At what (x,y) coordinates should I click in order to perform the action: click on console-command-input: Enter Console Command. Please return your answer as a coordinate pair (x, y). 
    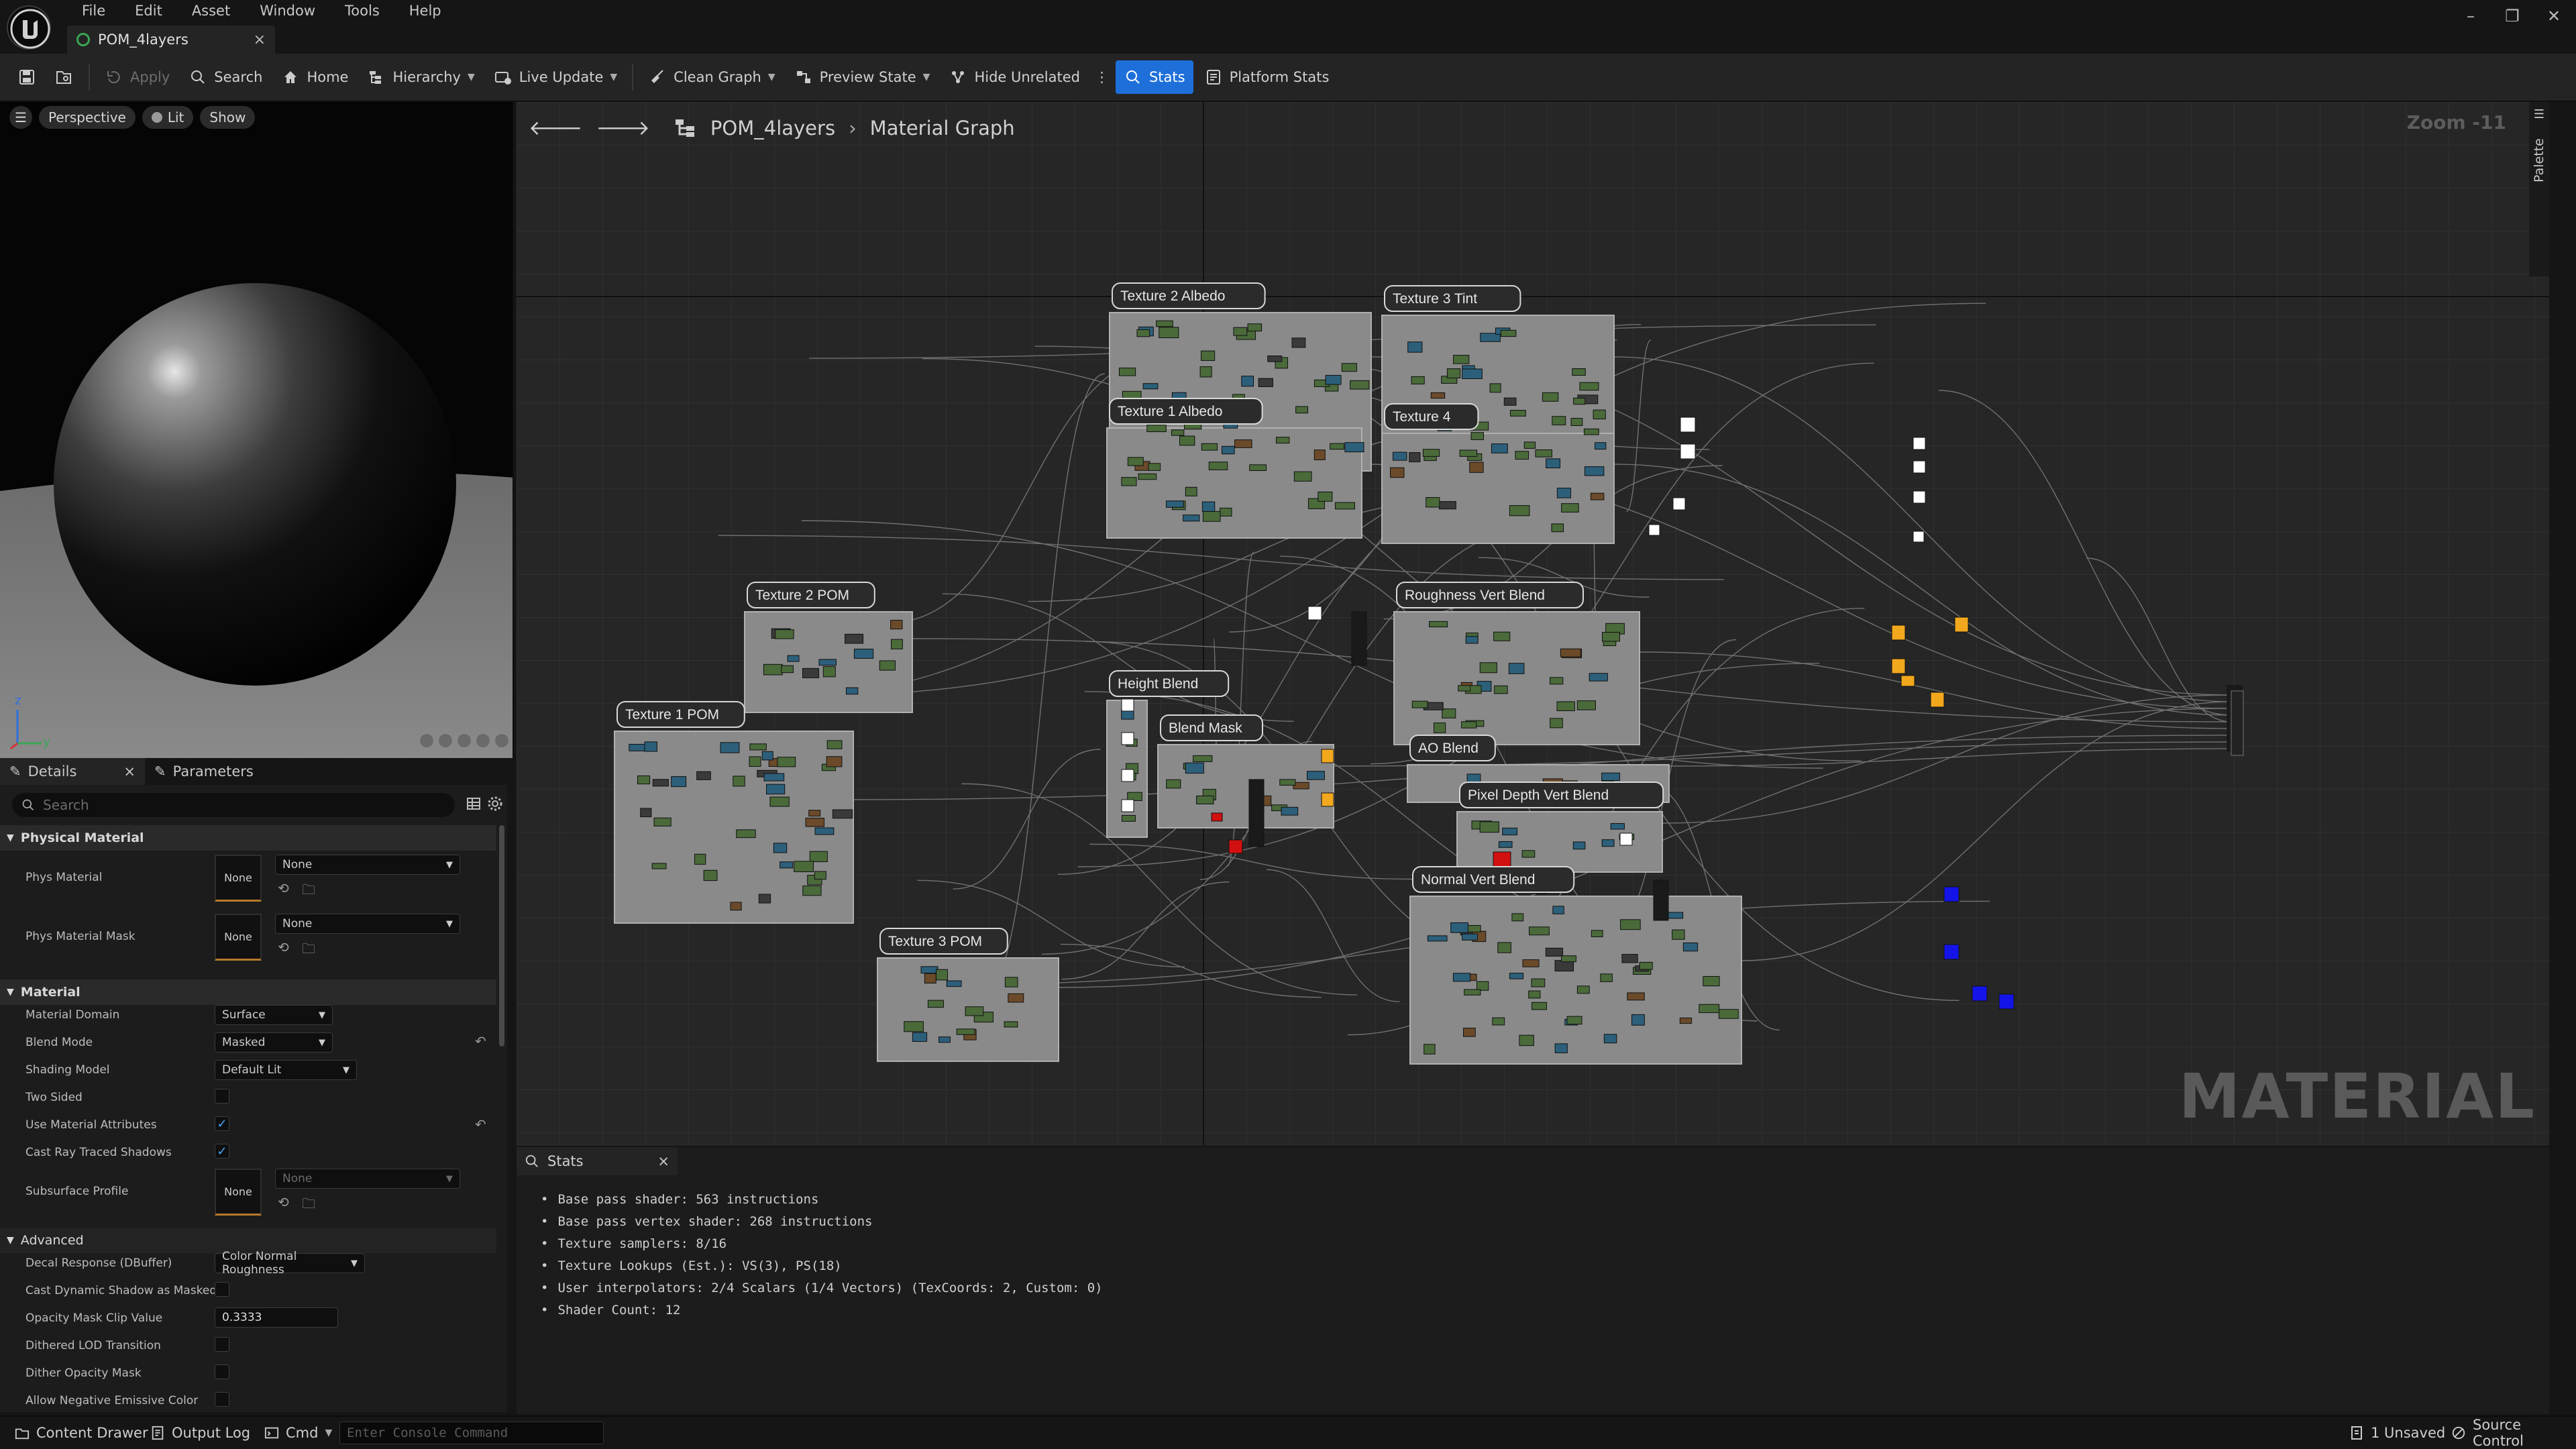
    Looking at the image, I should click on (471, 1432).